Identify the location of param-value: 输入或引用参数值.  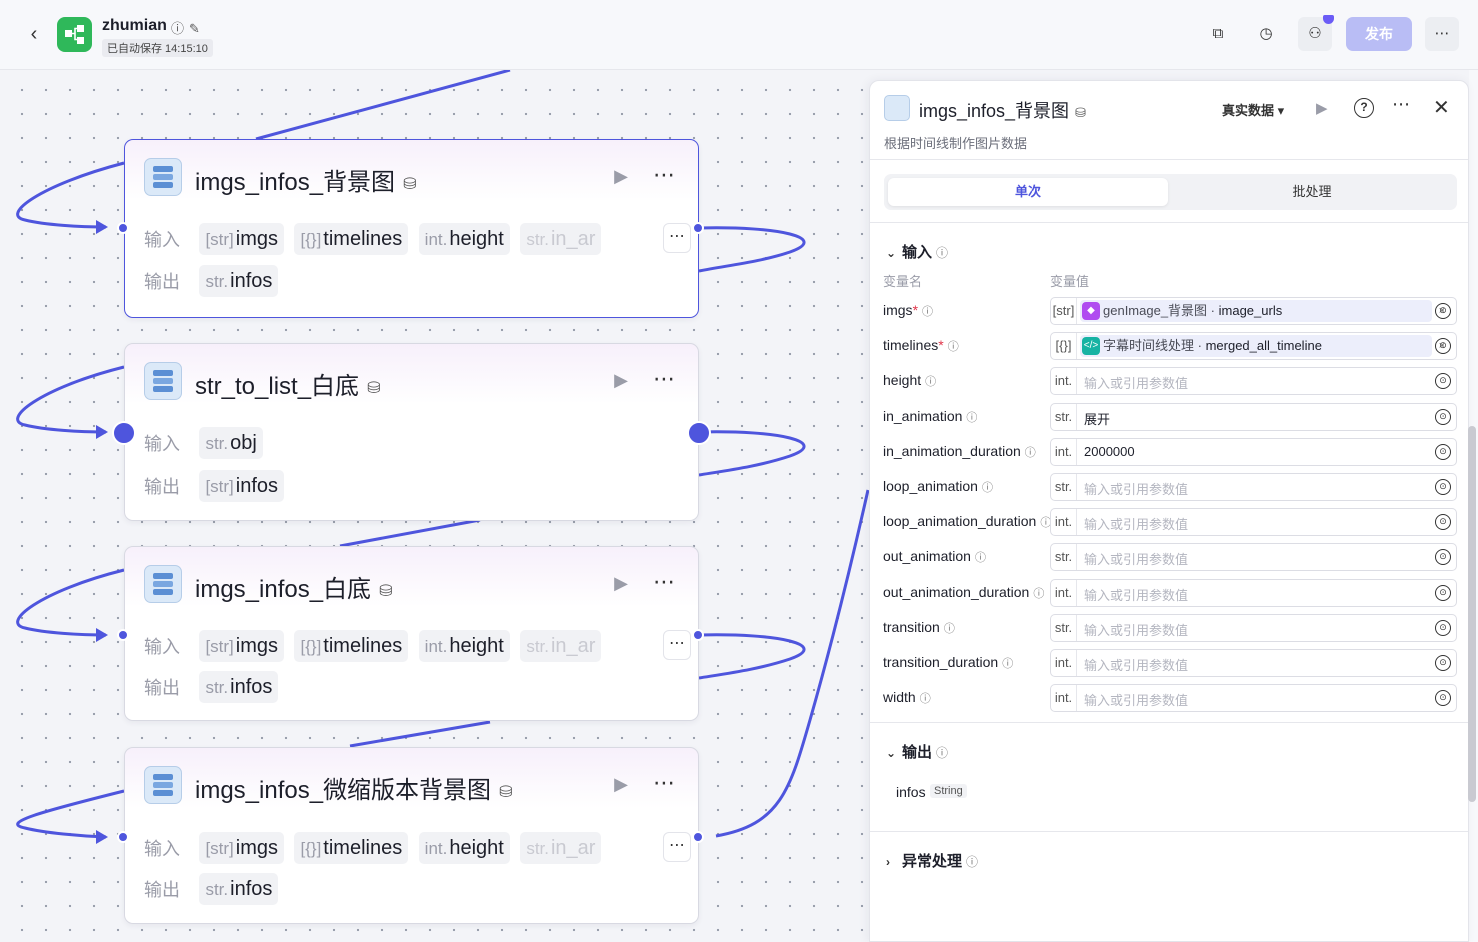
(1136, 630).